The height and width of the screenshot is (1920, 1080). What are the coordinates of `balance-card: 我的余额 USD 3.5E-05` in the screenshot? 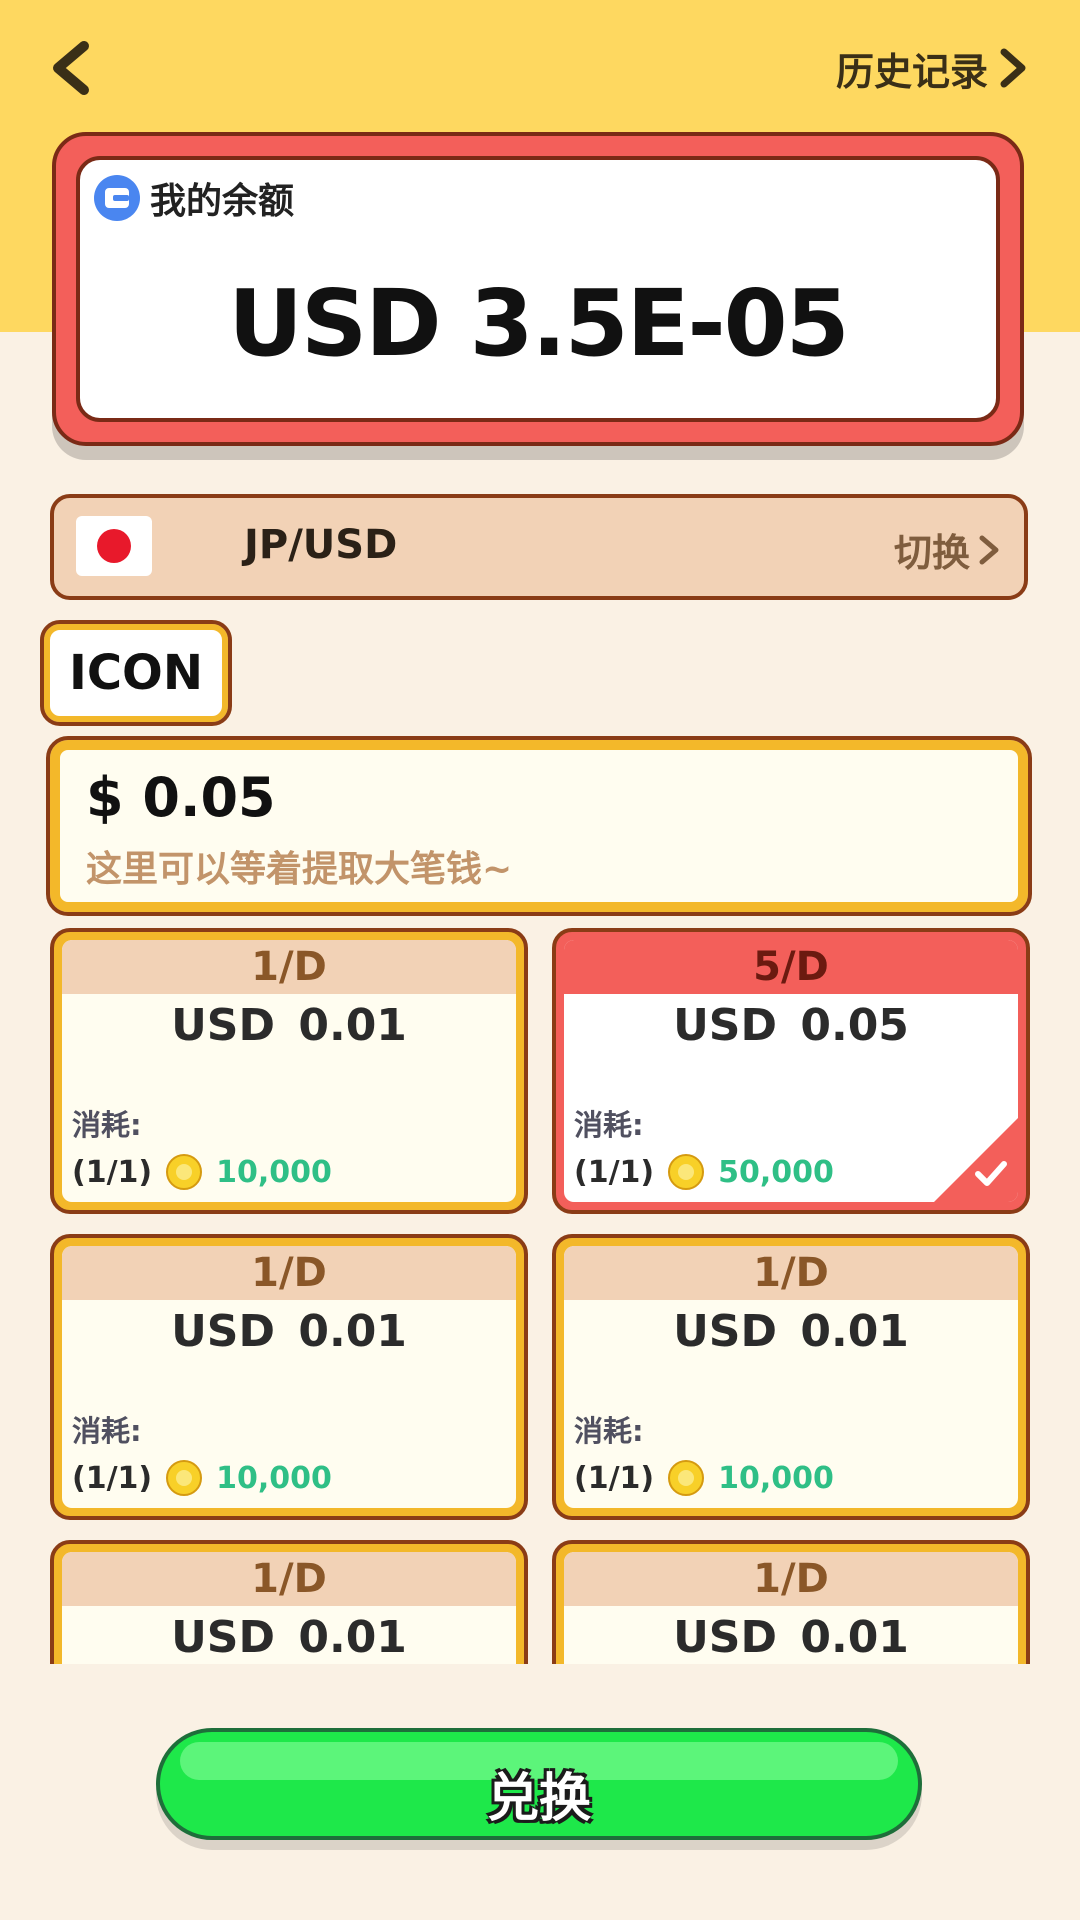 It's located at (538, 289).